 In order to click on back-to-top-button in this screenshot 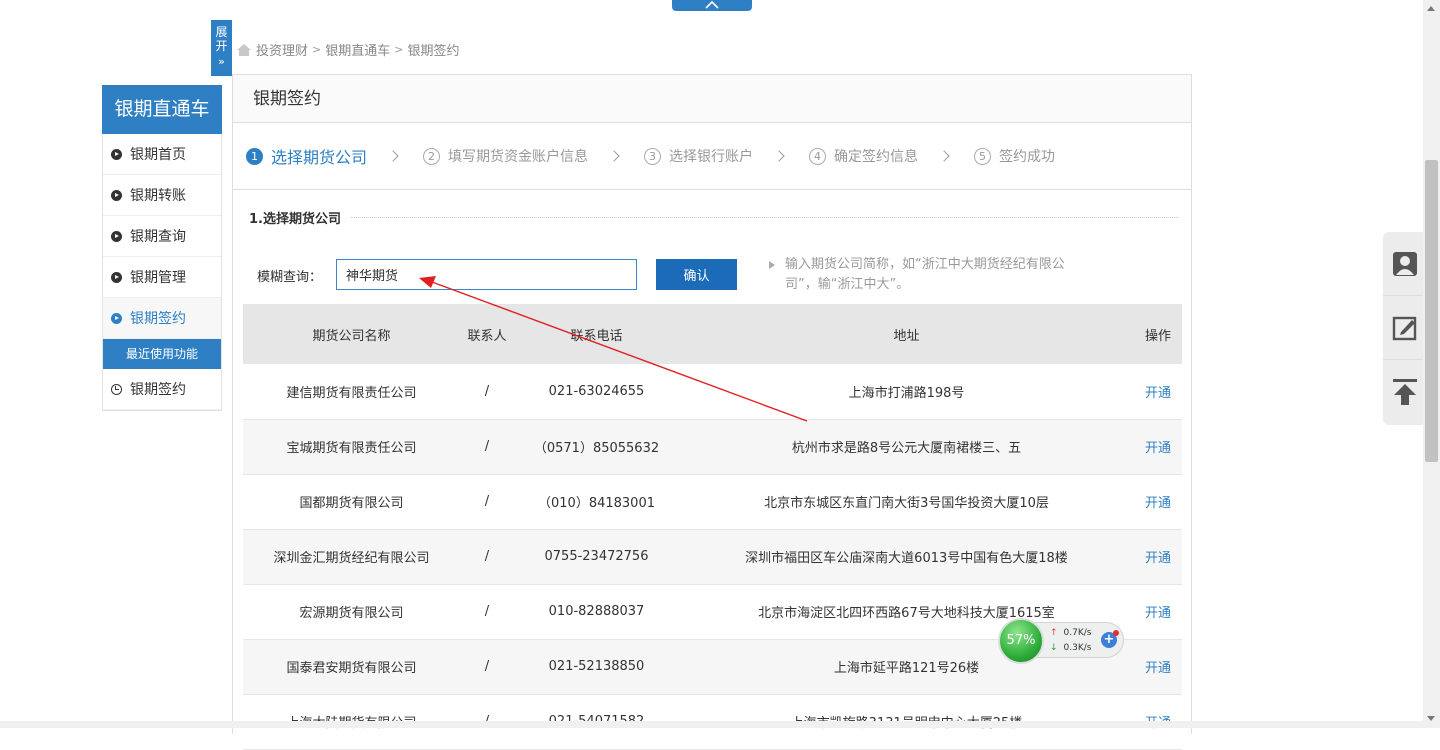, I will do `click(1405, 392)`.